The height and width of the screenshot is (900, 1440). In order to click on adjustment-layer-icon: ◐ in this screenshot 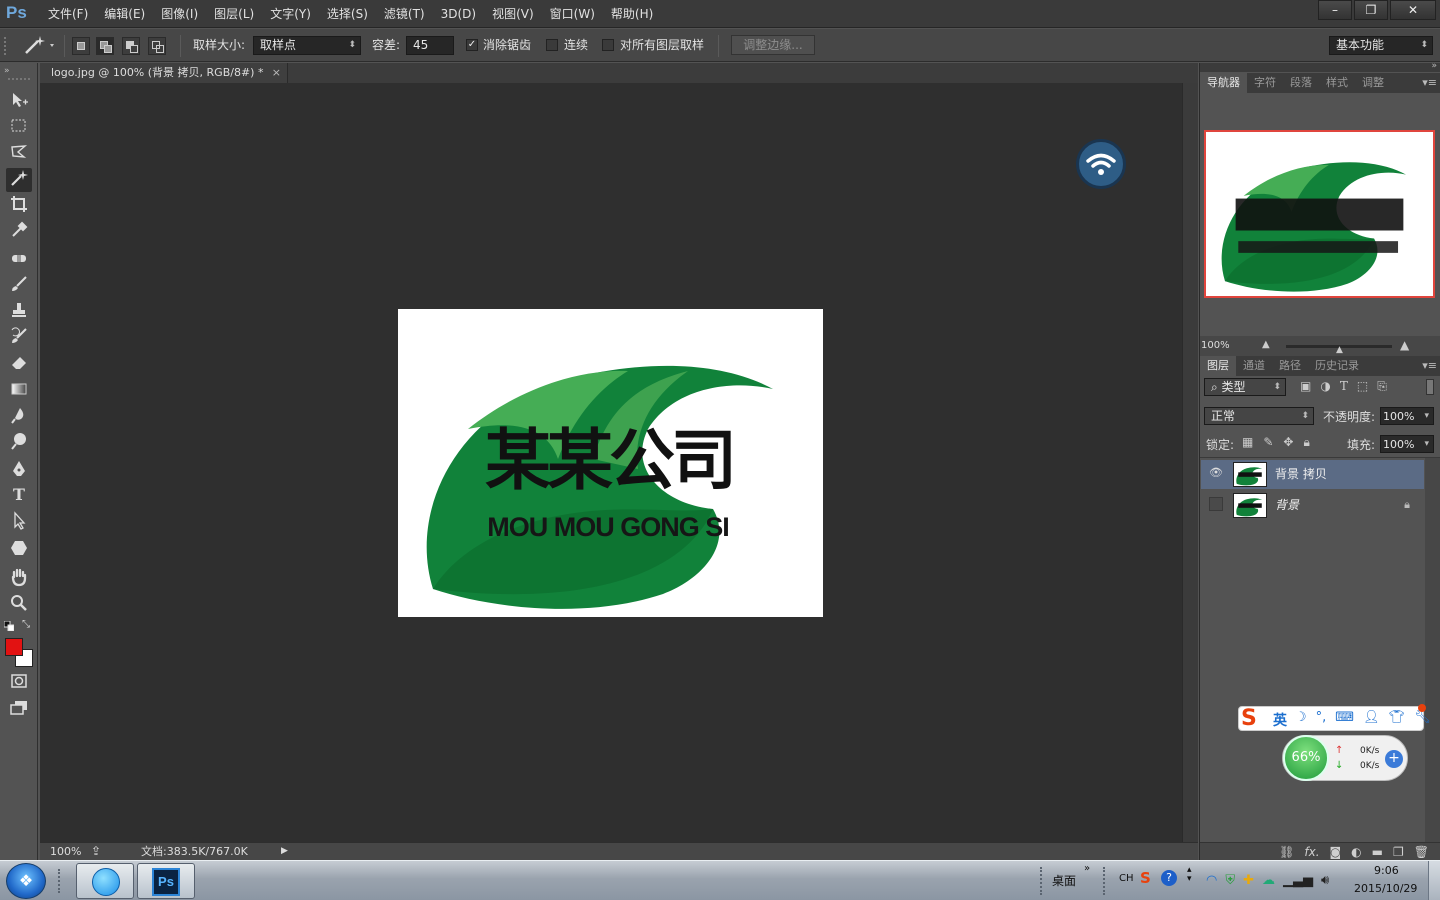, I will do `click(1356, 852)`.